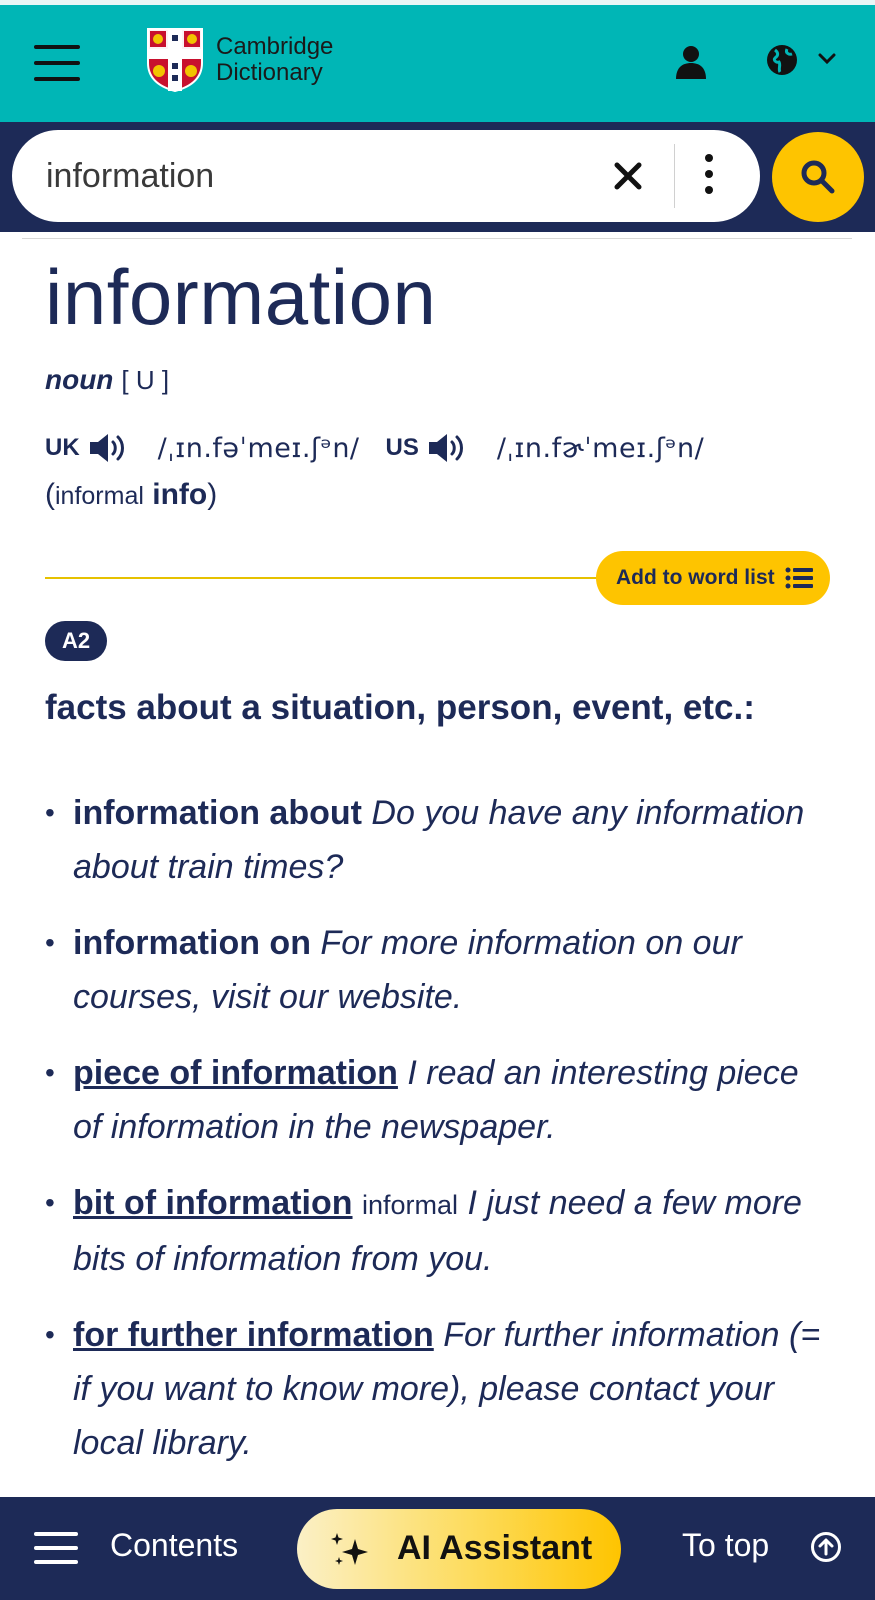 The width and height of the screenshot is (875, 1600). What do you see at coordinates (269, 72) in the screenshot?
I see `logo-line-2: Dictionary` at bounding box center [269, 72].